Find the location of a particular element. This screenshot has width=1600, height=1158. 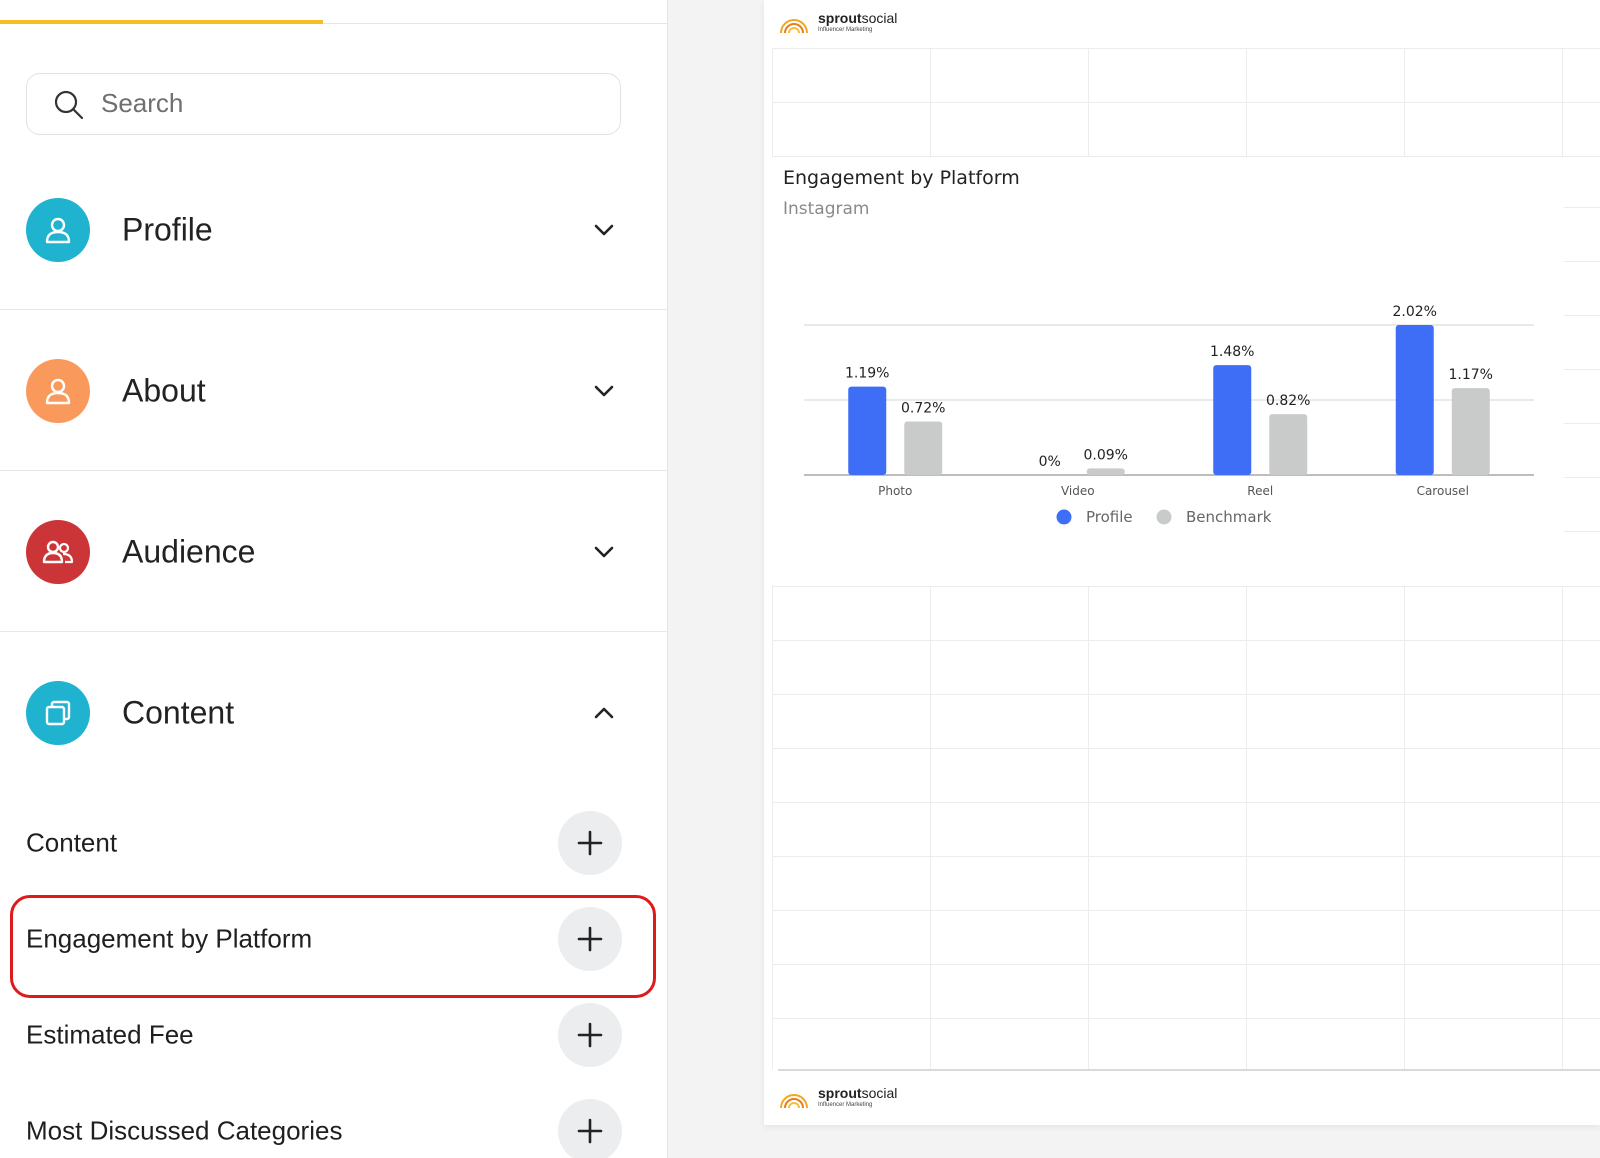

about-badge is located at coordinates (58, 390).